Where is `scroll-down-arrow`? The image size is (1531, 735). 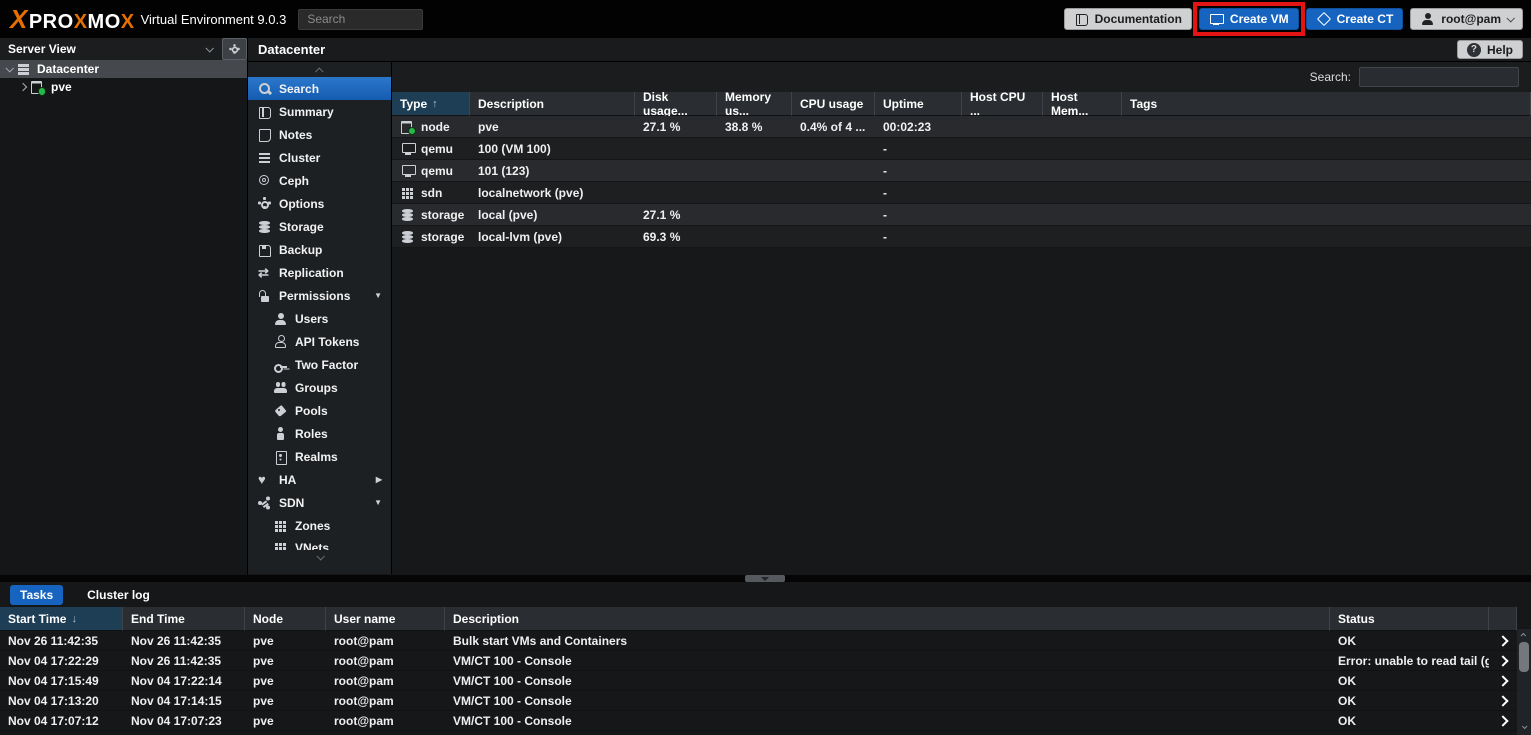
scroll-down-arrow is located at coordinates (1524, 729).